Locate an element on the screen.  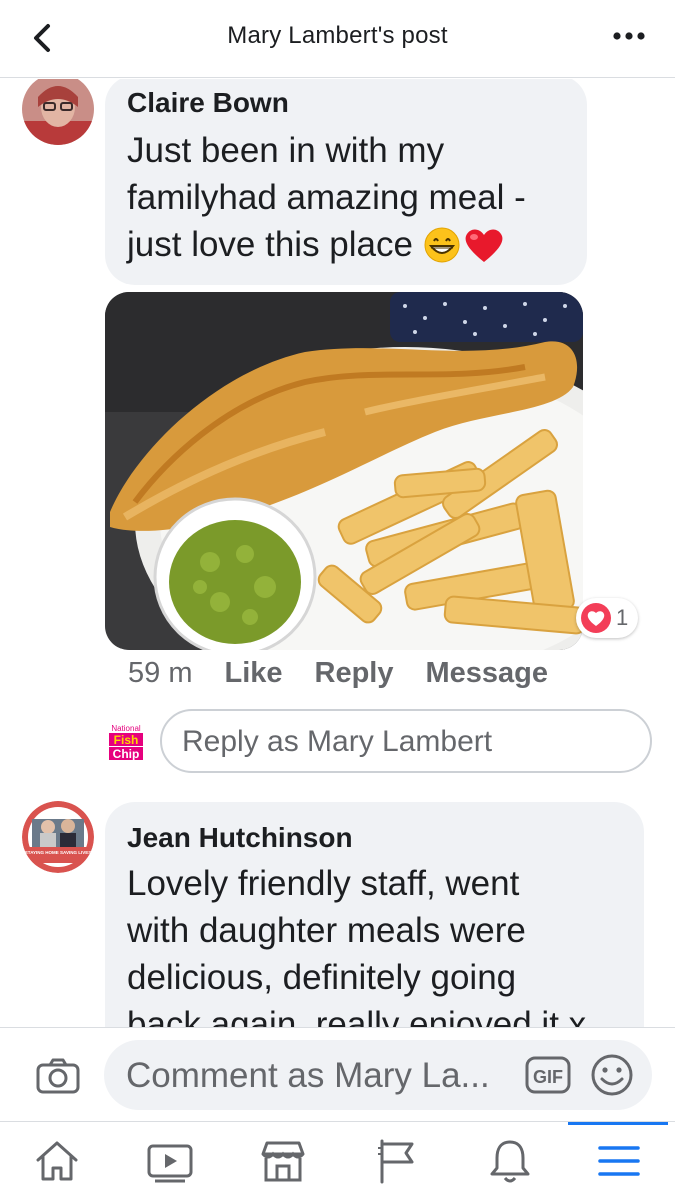
active-tab-indicator is located at coordinates (618, 1123).